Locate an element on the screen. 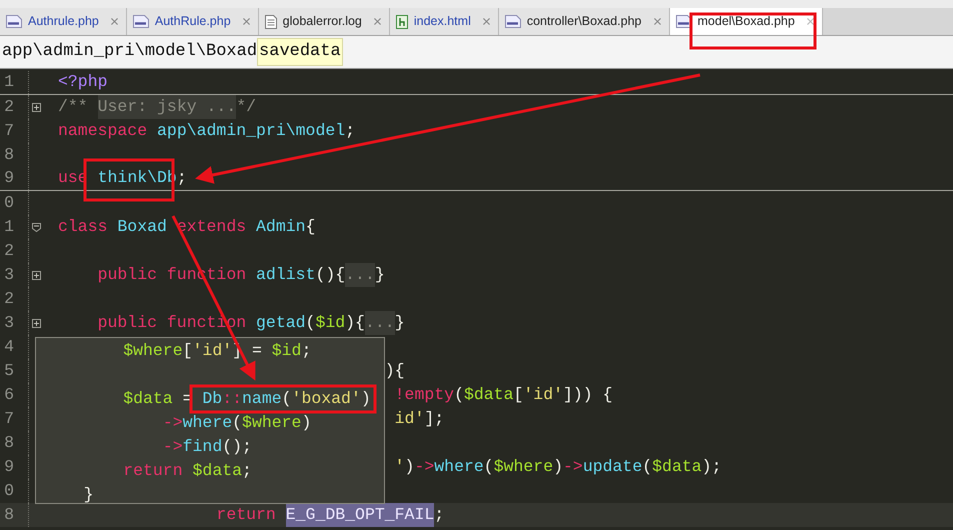 The width and height of the screenshot is (953, 530). tab-label: controller\Boxad.php is located at coordinates (584, 21).